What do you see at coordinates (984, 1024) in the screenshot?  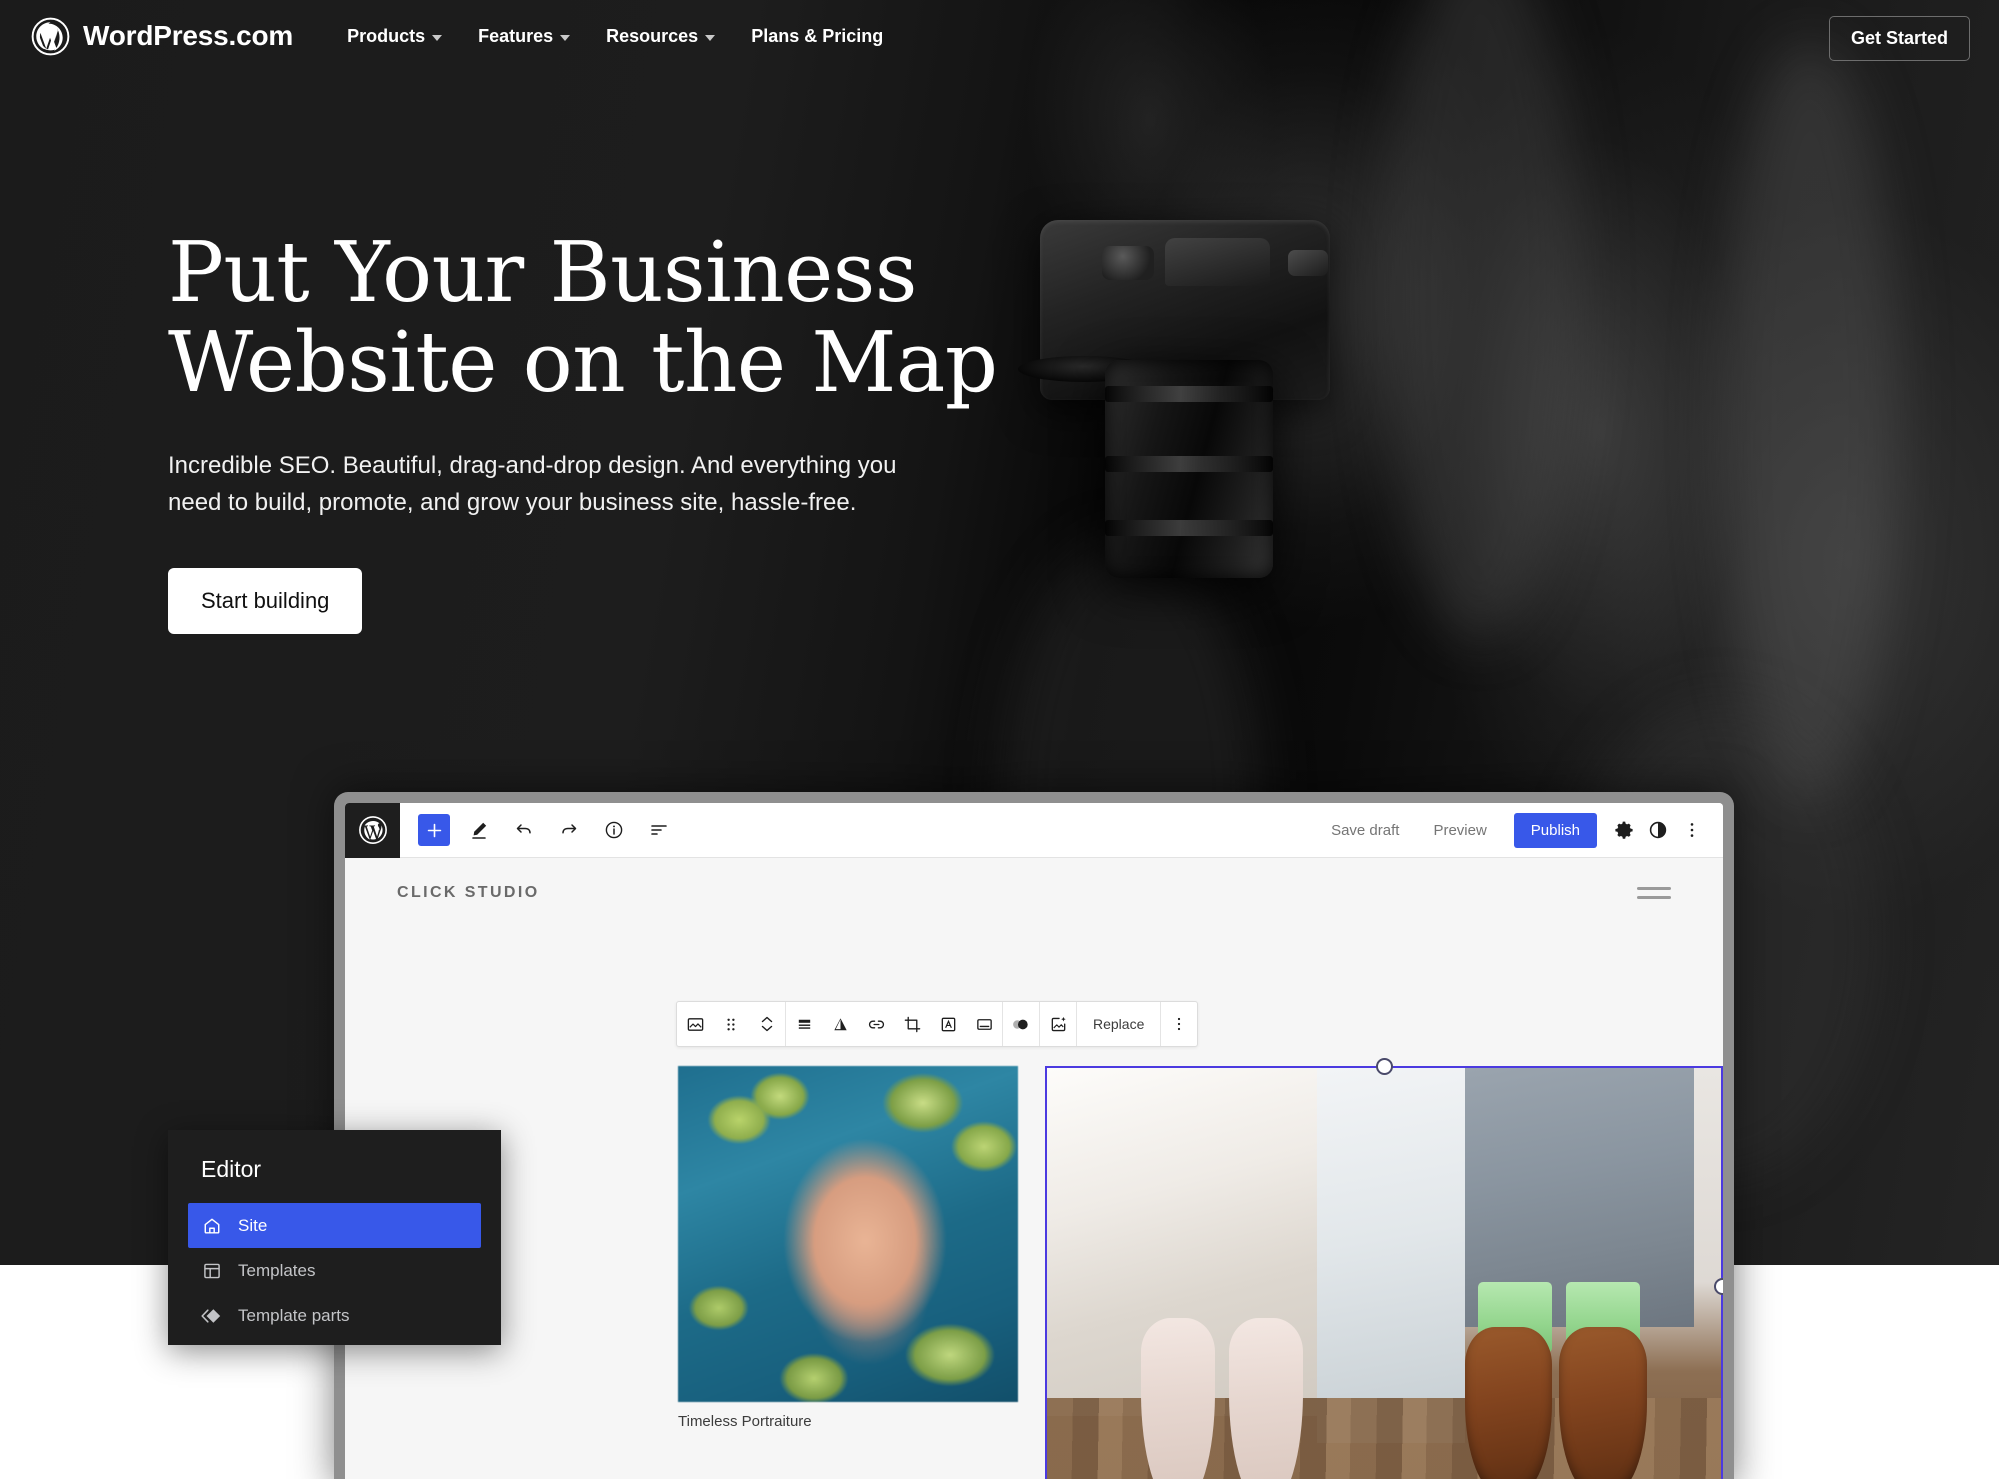 I see `caption-icon` at bounding box center [984, 1024].